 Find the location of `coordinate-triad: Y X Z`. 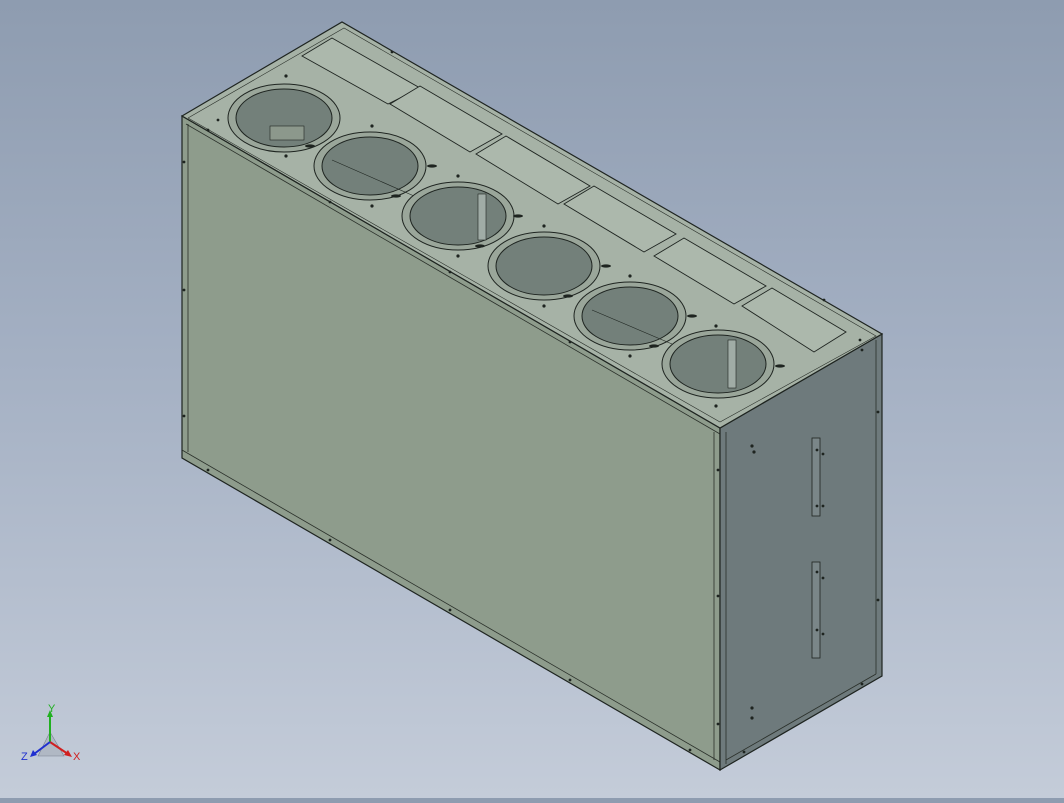

coordinate-triad: Y X Z is located at coordinates (51, 733).